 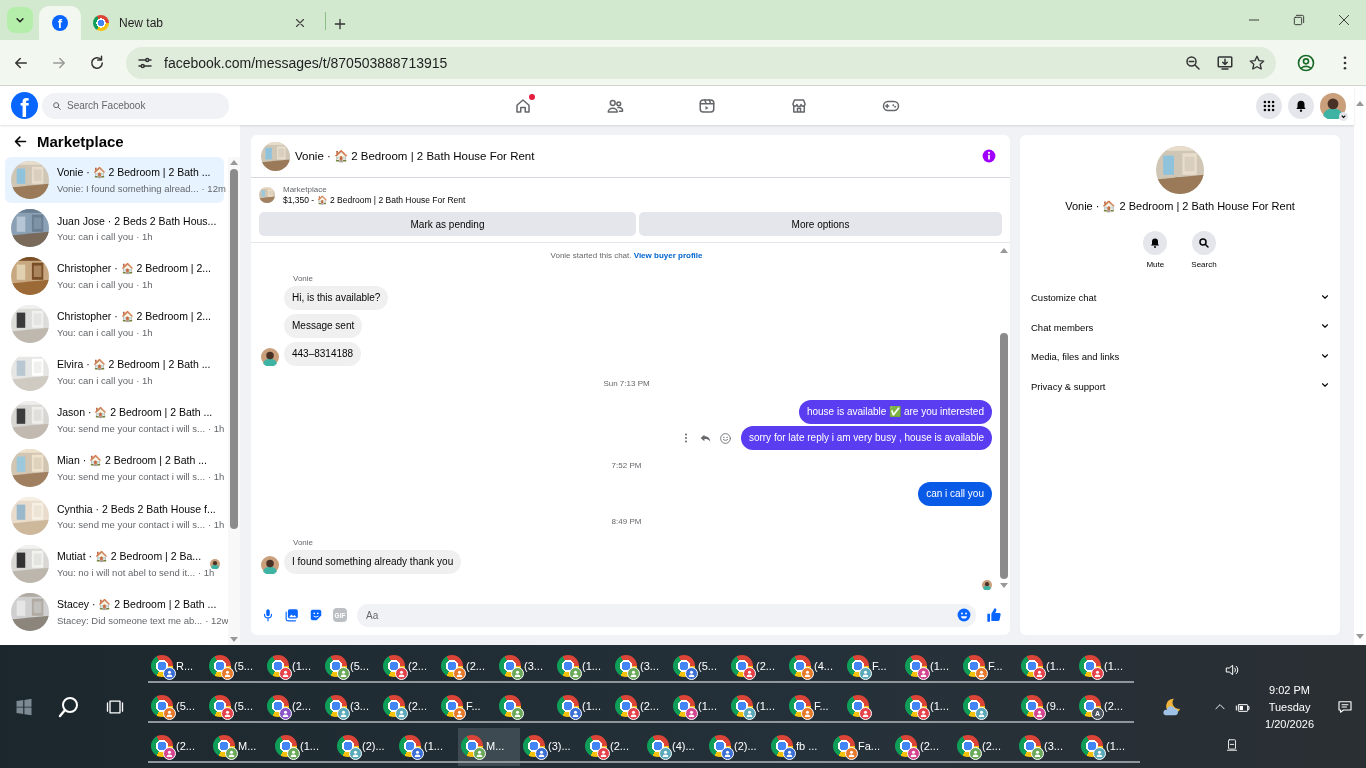 What do you see at coordinates (114, 228) in the screenshot?
I see `conversation-item: Juan Jose · 2 Beds 2 Bath Hous... You: can i call you · 1h` at bounding box center [114, 228].